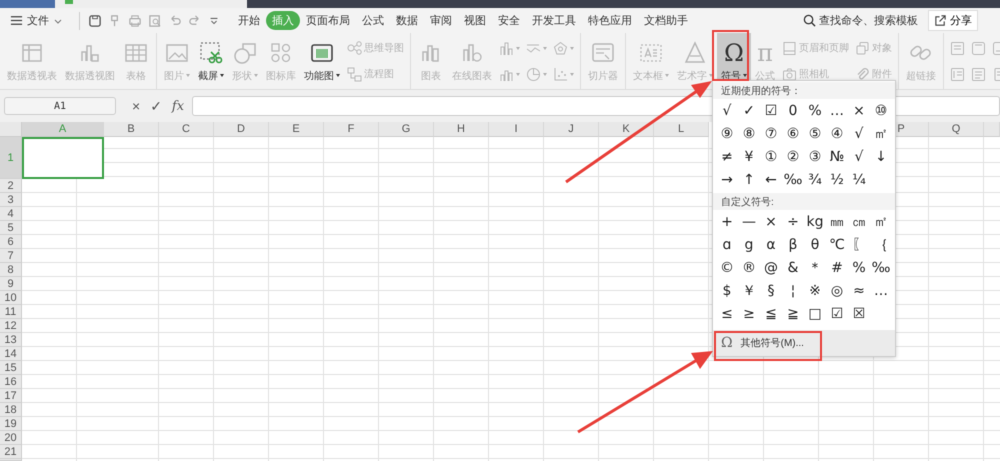 Image resolution: width=1000 pixels, height=461 pixels. I want to click on symbol-item: 0, so click(793, 110).